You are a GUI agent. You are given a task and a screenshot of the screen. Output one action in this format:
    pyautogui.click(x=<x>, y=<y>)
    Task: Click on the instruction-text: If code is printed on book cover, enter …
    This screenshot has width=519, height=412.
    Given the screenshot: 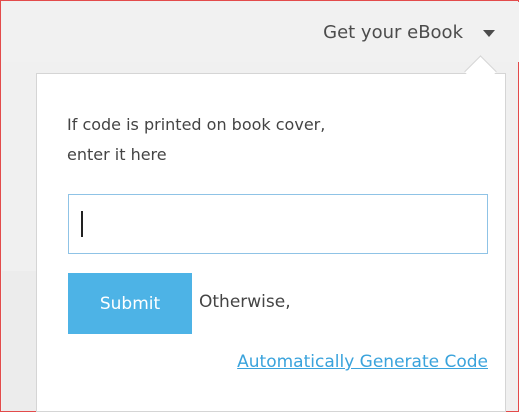 What is the action you would take?
    pyautogui.click(x=267, y=140)
    